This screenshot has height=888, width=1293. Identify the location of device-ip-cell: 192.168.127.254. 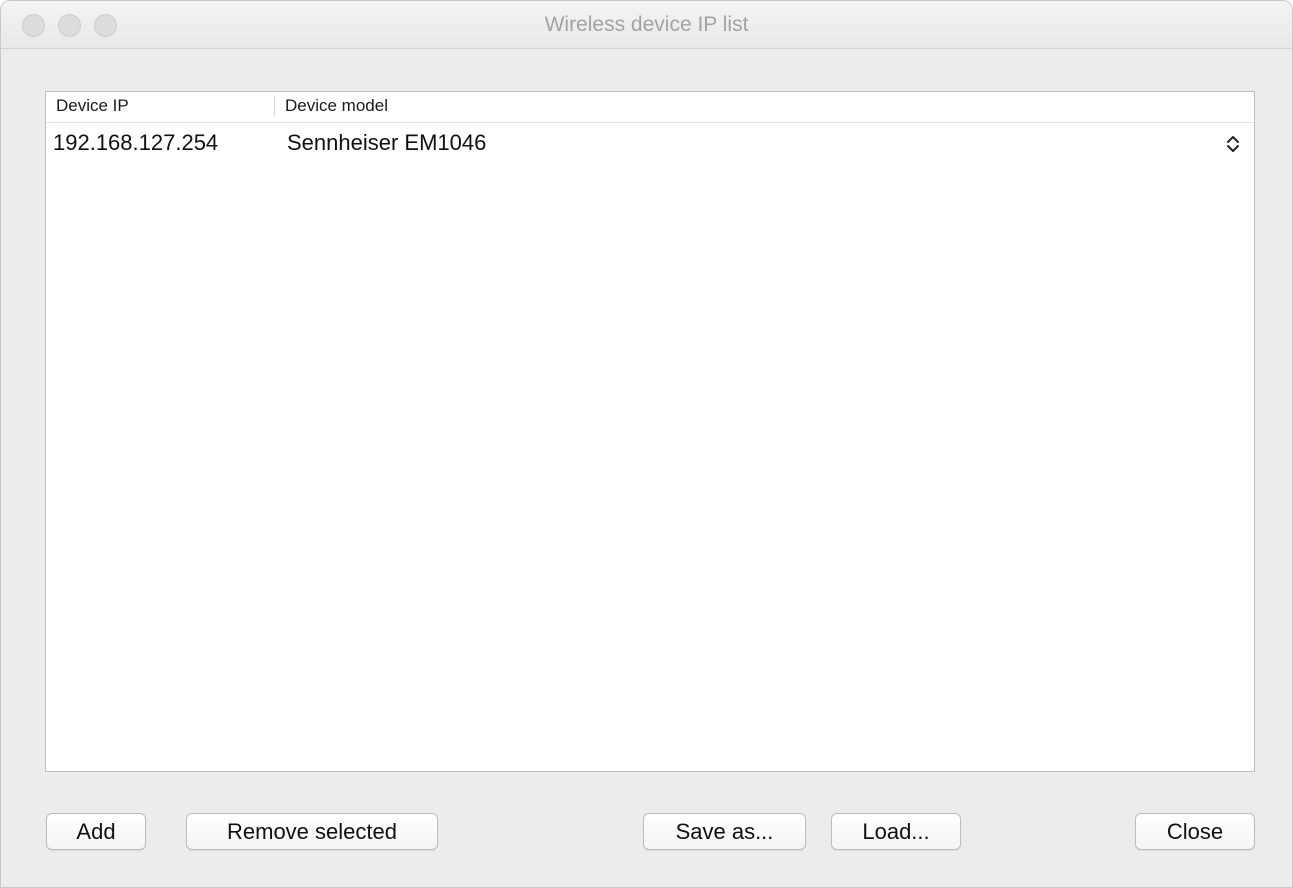
(135, 144).